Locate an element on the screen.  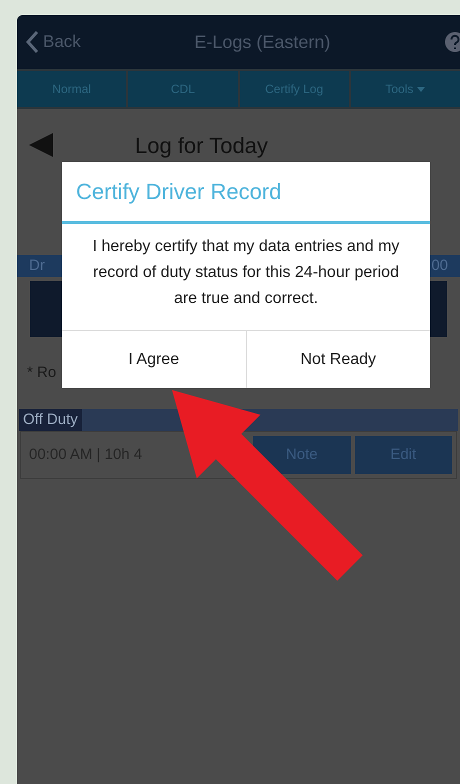
status-label: Off Duty is located at coordinates (50, 420).